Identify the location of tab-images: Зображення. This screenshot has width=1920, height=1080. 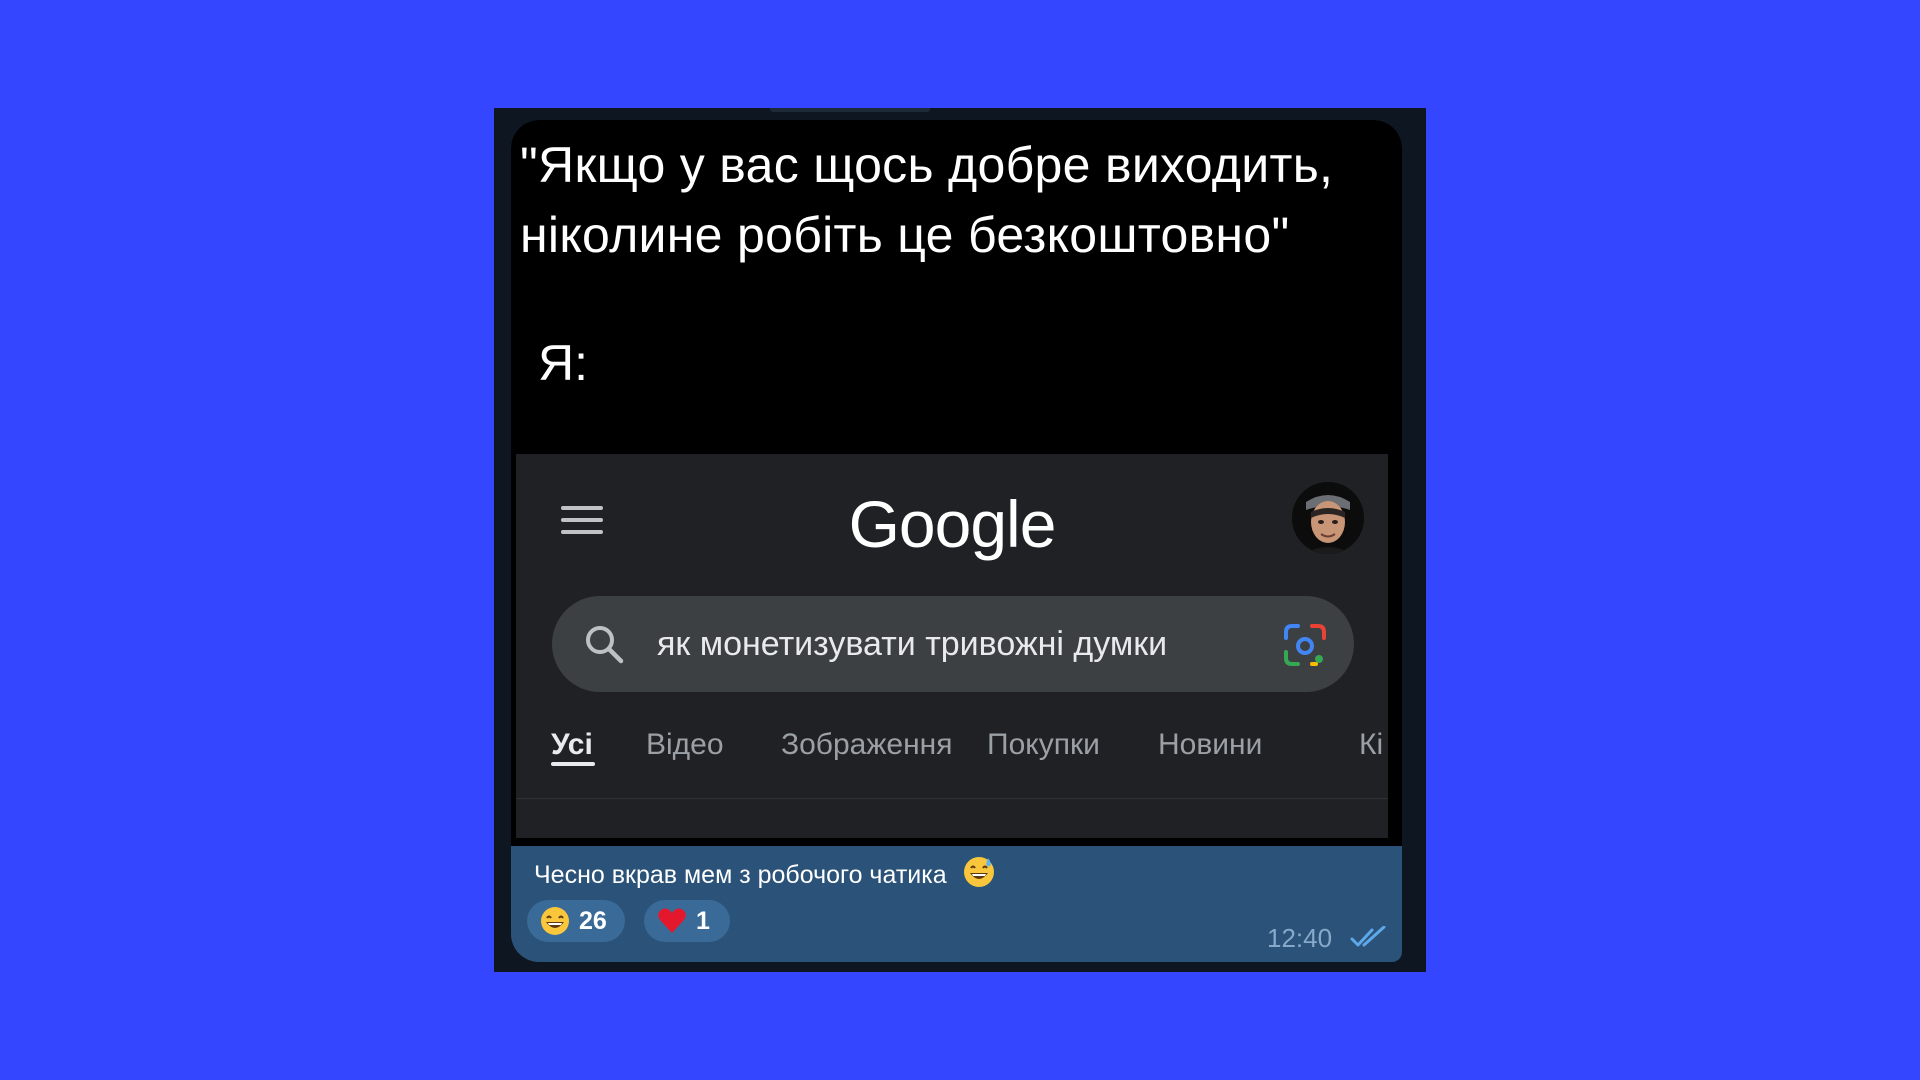
(867, 745).